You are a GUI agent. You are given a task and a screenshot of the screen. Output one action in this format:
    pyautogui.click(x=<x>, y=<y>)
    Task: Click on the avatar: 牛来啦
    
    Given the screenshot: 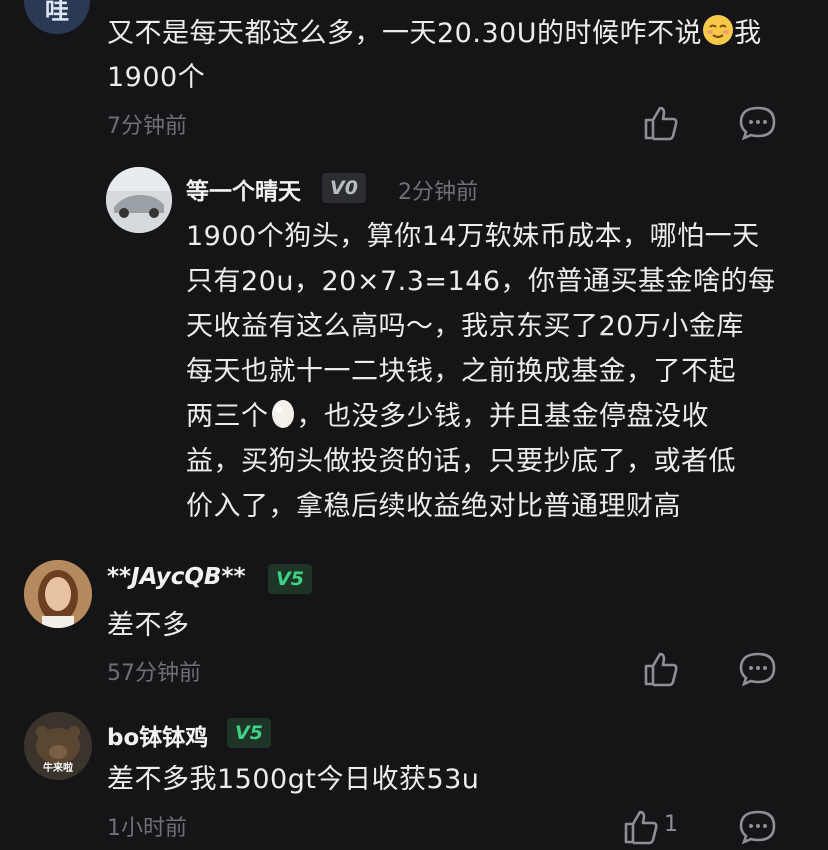 What is the action you would take?
    pyautogui.click(x=58, y=746)
    